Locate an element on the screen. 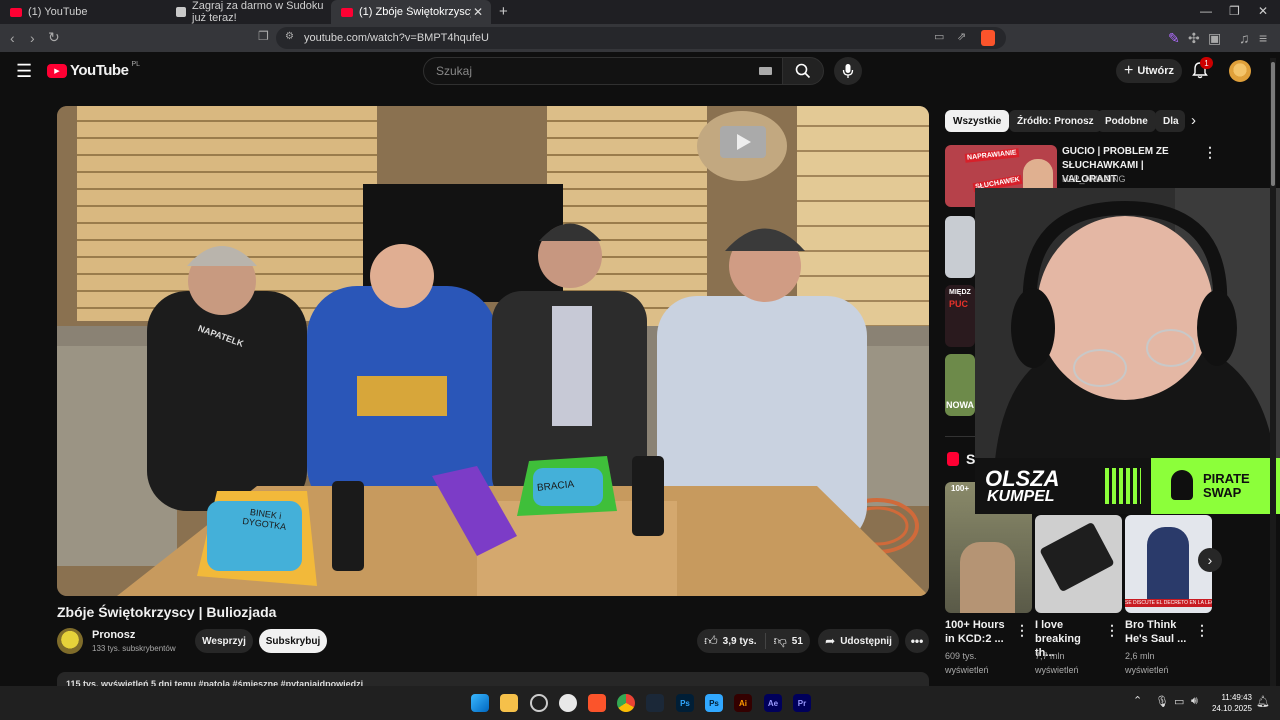 This screenshot has height=720, width=1280. chrome-icon is located at coordinates (626, 703).